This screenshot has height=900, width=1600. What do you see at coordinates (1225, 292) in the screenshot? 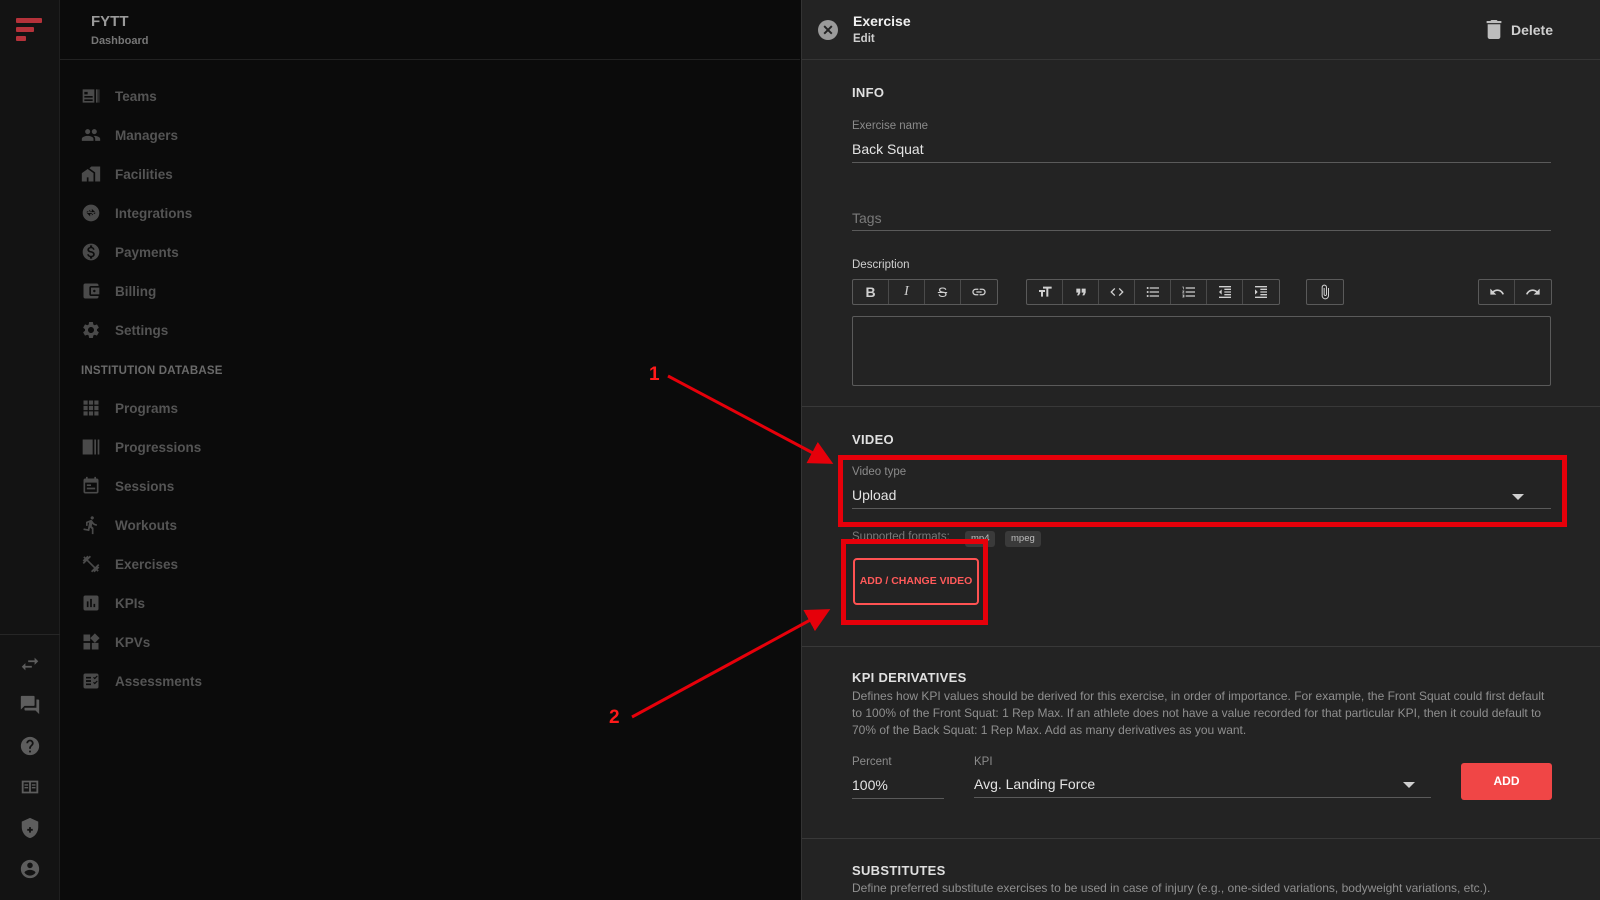
I see `outdent-icon` at bounding box center [1225, 292].